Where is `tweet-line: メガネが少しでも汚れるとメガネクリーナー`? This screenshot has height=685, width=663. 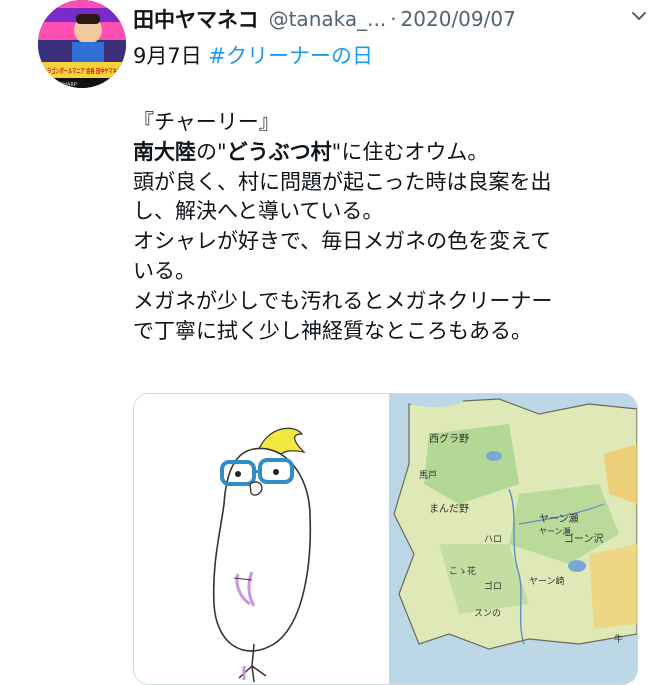 tweet-line: メガネが少しでも汚れるとメガネクリーナー is located at coordinates (383, 302).